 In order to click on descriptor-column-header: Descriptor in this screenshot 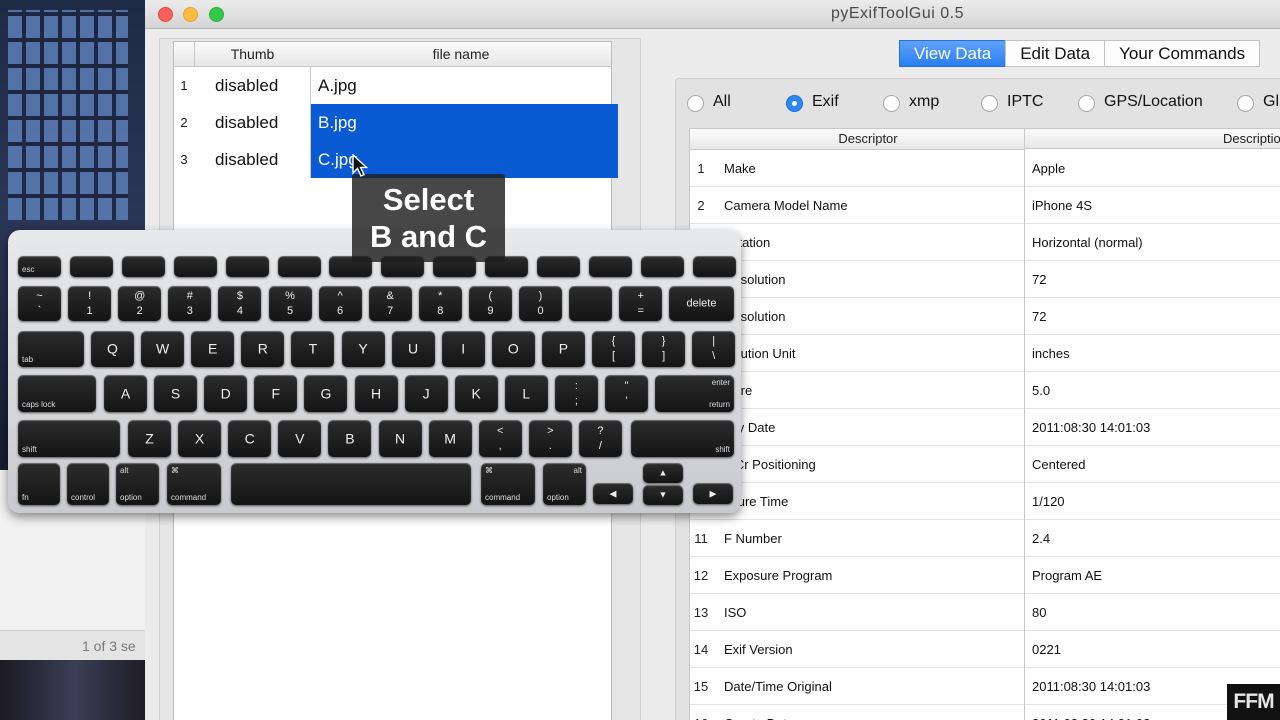, I will do `click(868, 139)`.